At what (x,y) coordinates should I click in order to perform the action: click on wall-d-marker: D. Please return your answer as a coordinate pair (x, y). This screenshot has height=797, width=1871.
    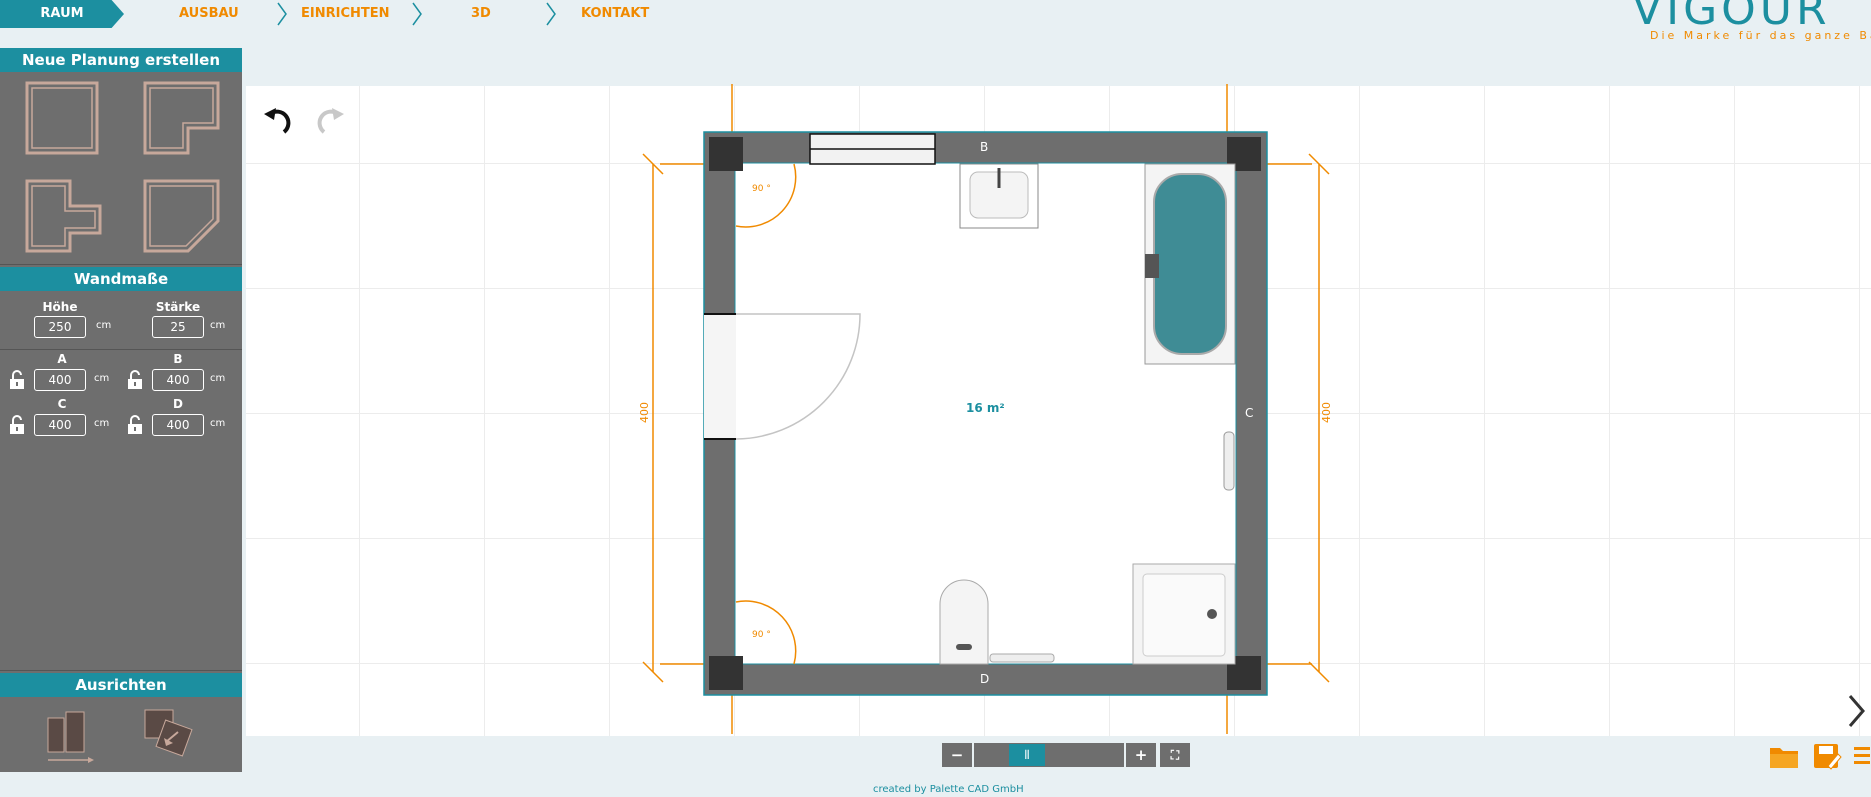
    Looking at the image, I should click on (985, 679).